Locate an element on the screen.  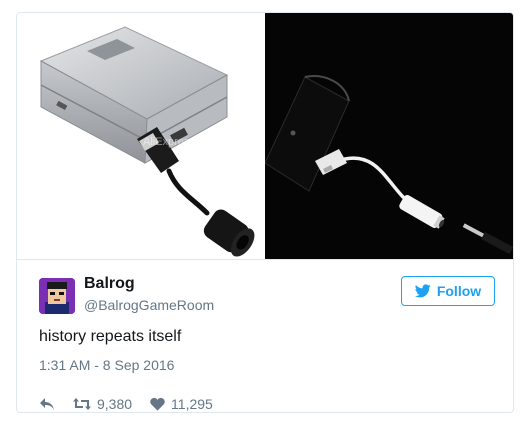
follow-button: Follow is located at coordinates (448, 291).